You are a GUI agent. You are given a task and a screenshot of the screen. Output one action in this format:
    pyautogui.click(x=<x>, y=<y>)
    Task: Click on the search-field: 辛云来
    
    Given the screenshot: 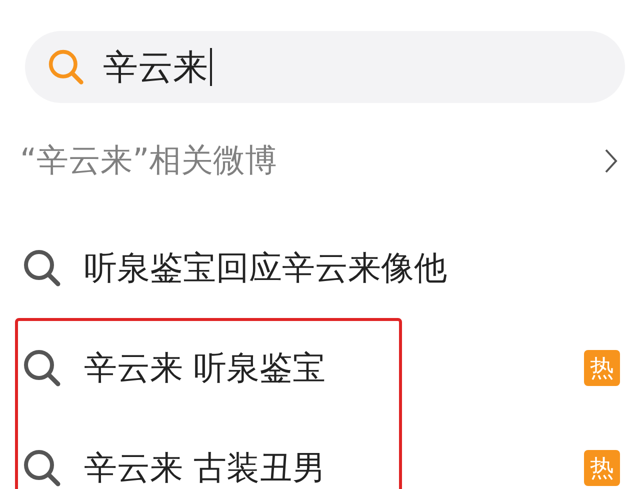 What is the action you would take?
    pyautogui.click(x=325, y=67)
    